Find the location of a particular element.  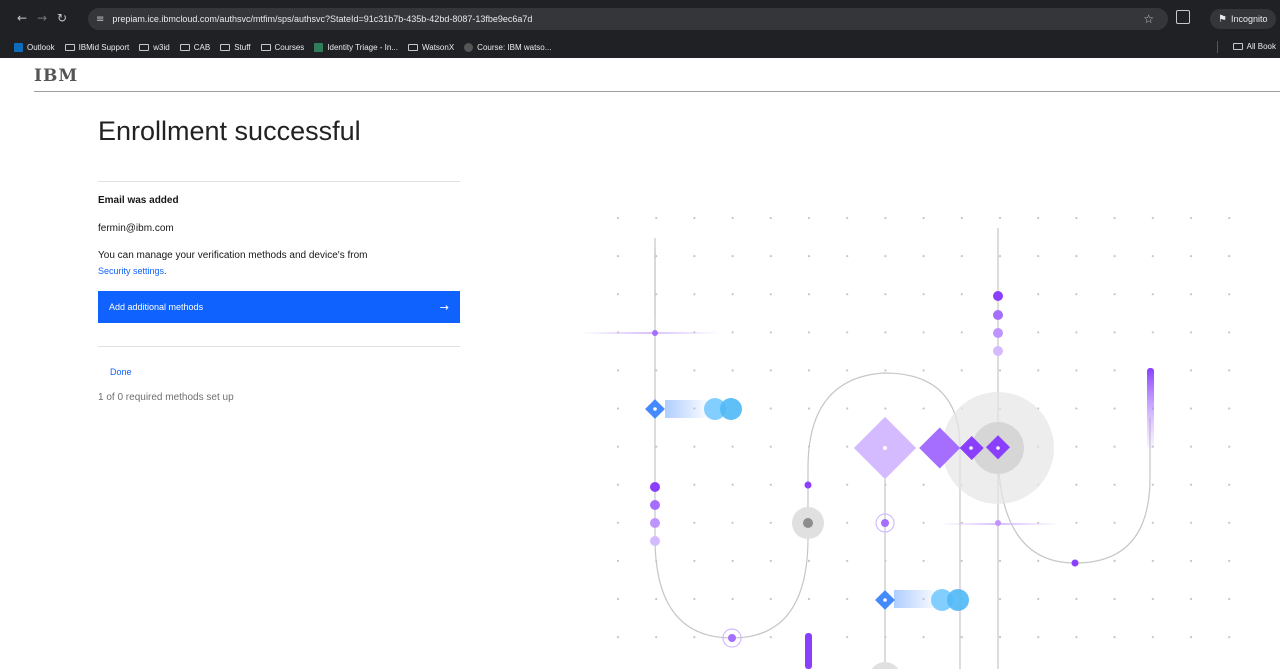

forward-arrow-icon: → is located at coordinates (42, 18).